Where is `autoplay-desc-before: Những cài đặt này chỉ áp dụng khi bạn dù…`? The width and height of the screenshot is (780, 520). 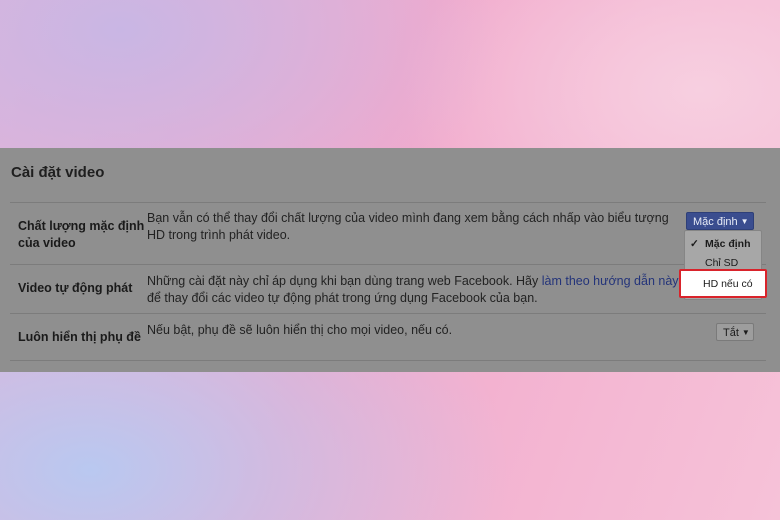 autoplay-desc-before: Những cài đặt này chỉ áp dụng khi bạn dù… is located at coordinates (344, 281).